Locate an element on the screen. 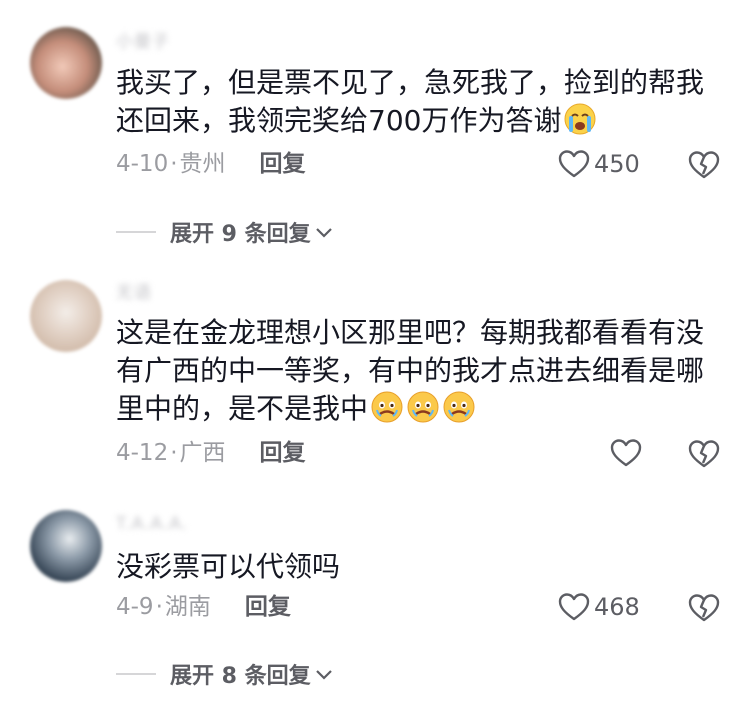 The image size is (750, 711). expand-replies-button: 展开 9 条回复 is located at coordinates (224, 232).